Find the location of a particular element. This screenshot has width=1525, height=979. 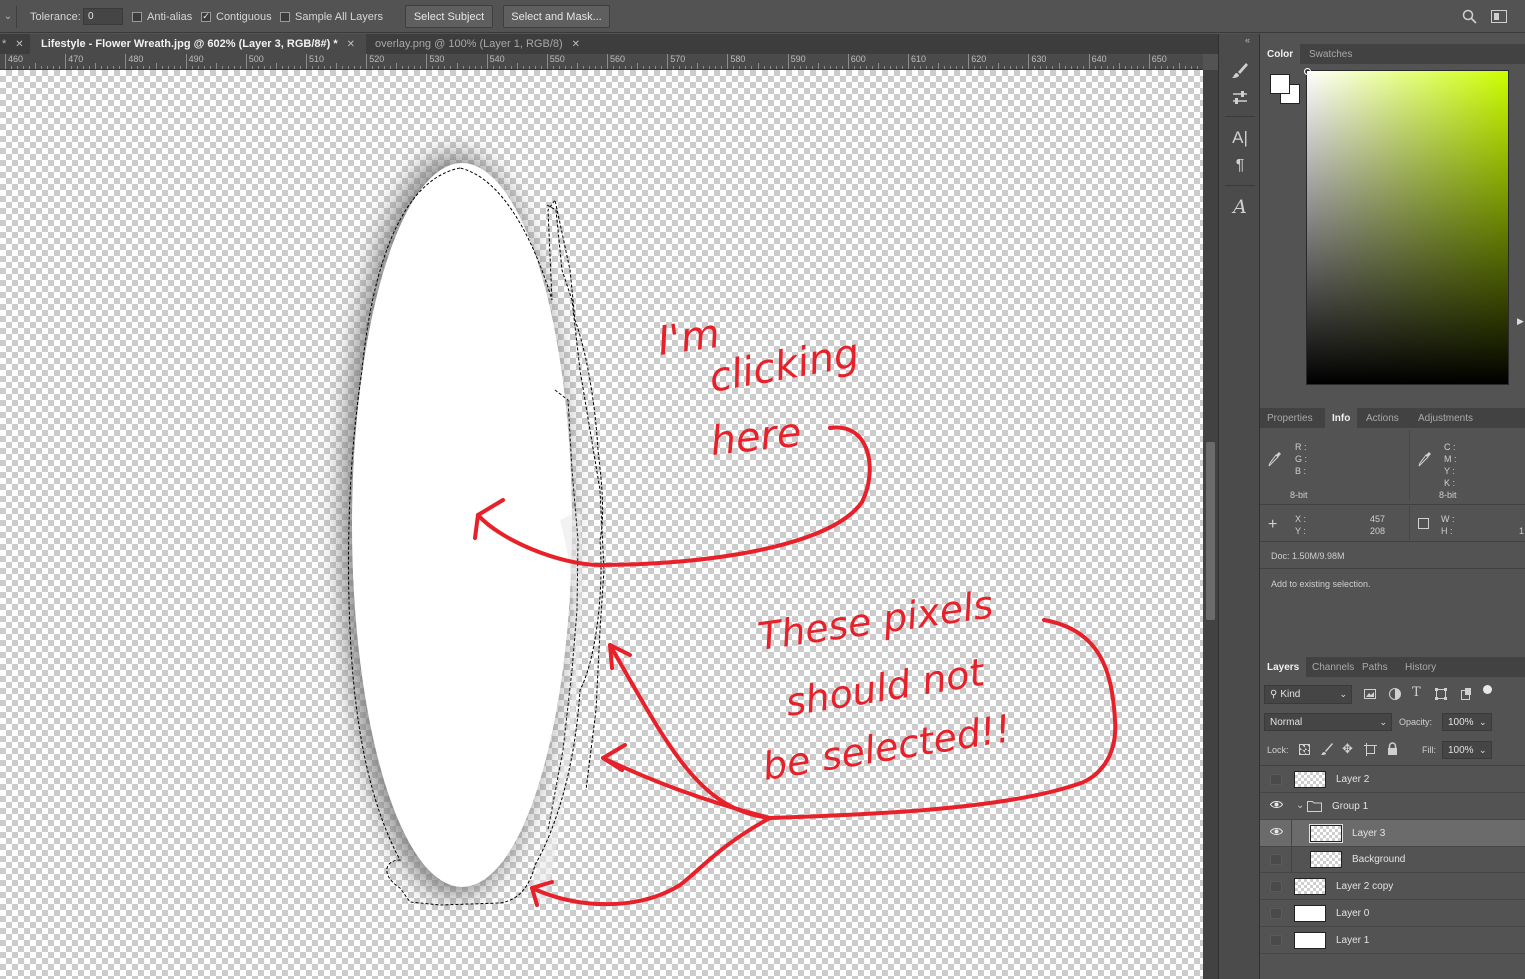

tolerance-input: 0 is located at coordinates (103, 16).